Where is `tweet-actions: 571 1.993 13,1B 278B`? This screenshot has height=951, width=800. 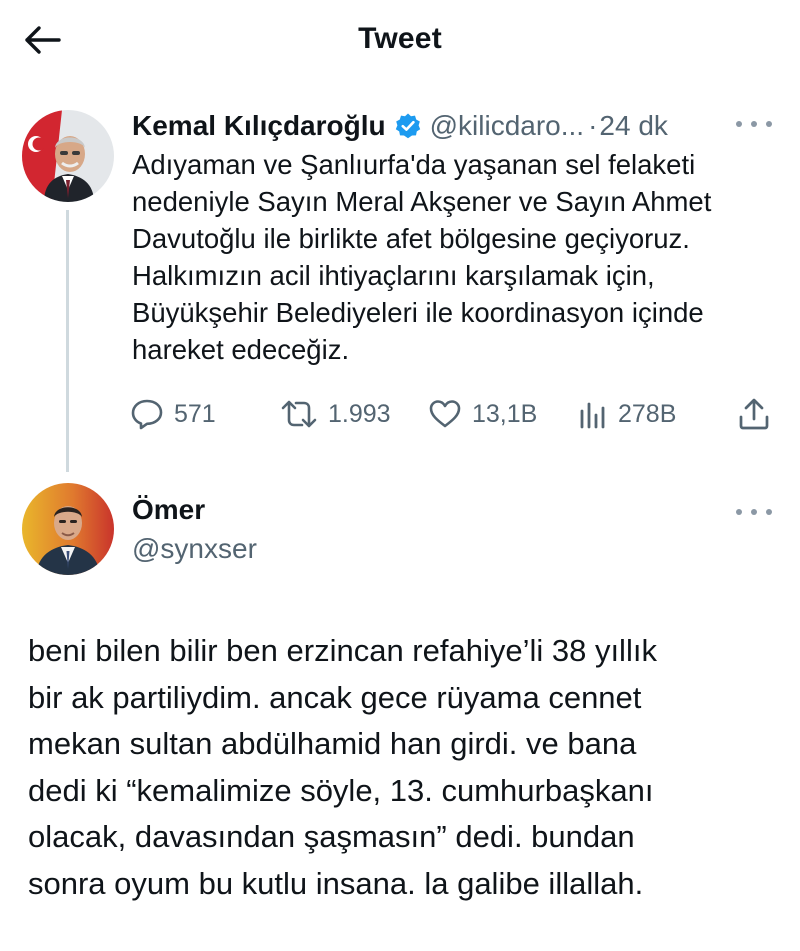 tweet-actions: 571 1.993 13,1B 278B is located at coordinates (452, 414).